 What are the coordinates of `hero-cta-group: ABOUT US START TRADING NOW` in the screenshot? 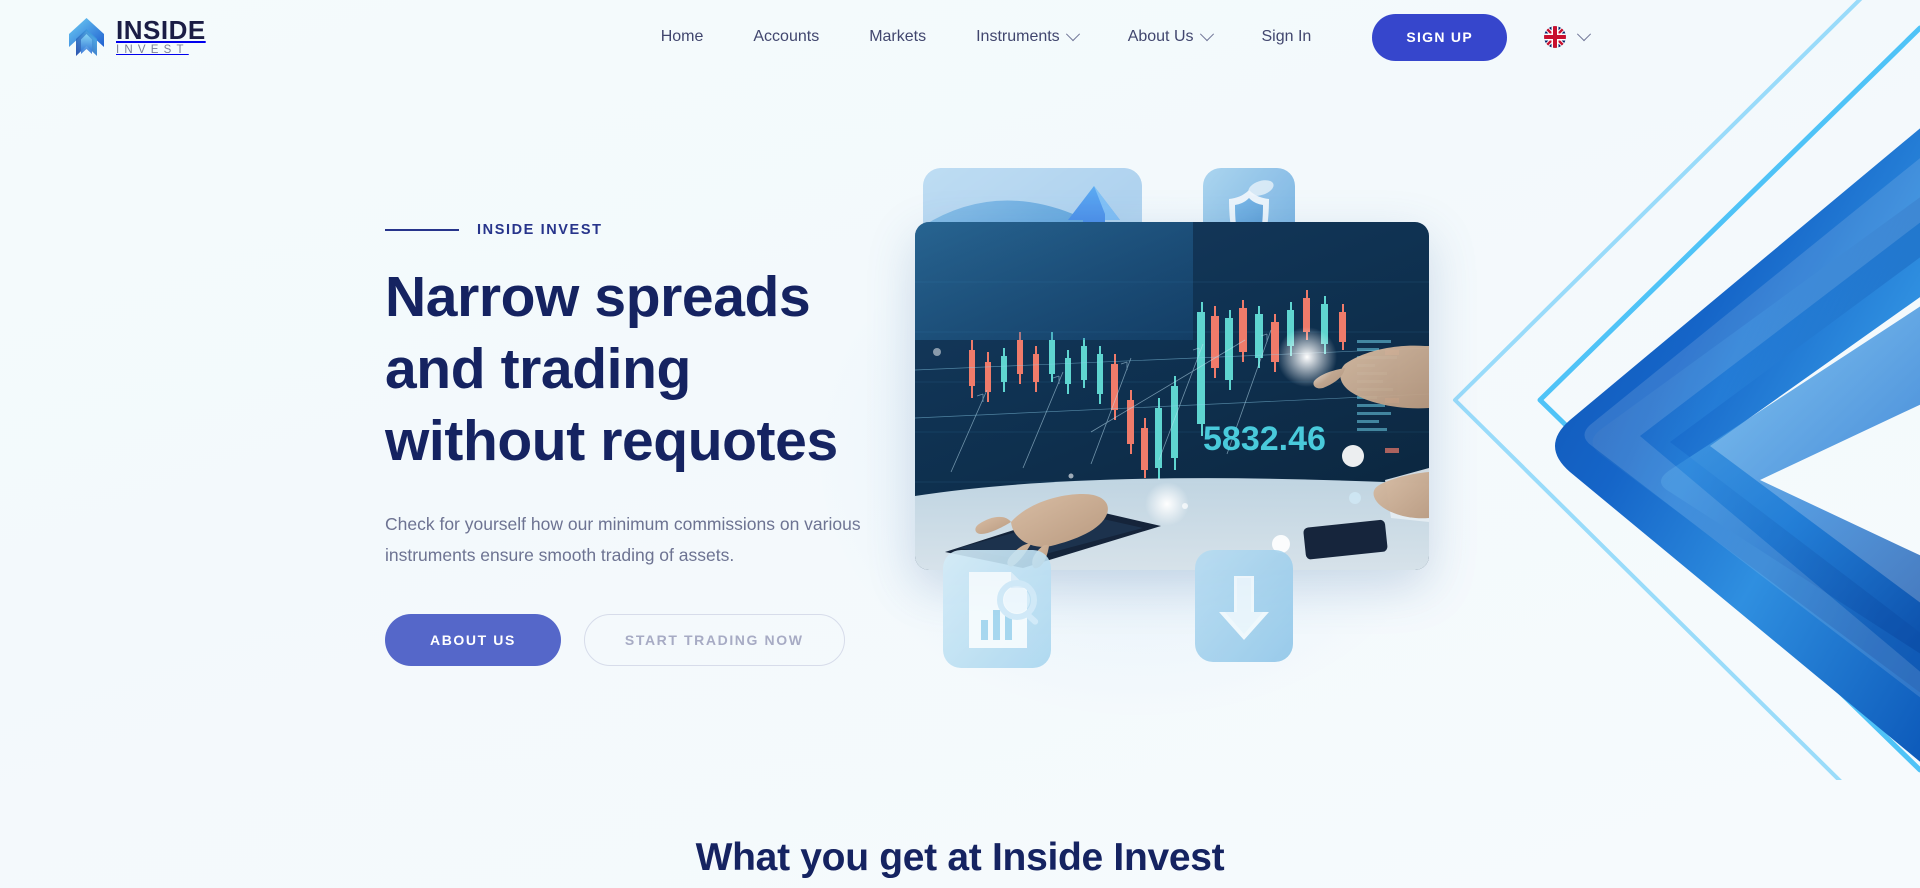 It's located at (665, 639).